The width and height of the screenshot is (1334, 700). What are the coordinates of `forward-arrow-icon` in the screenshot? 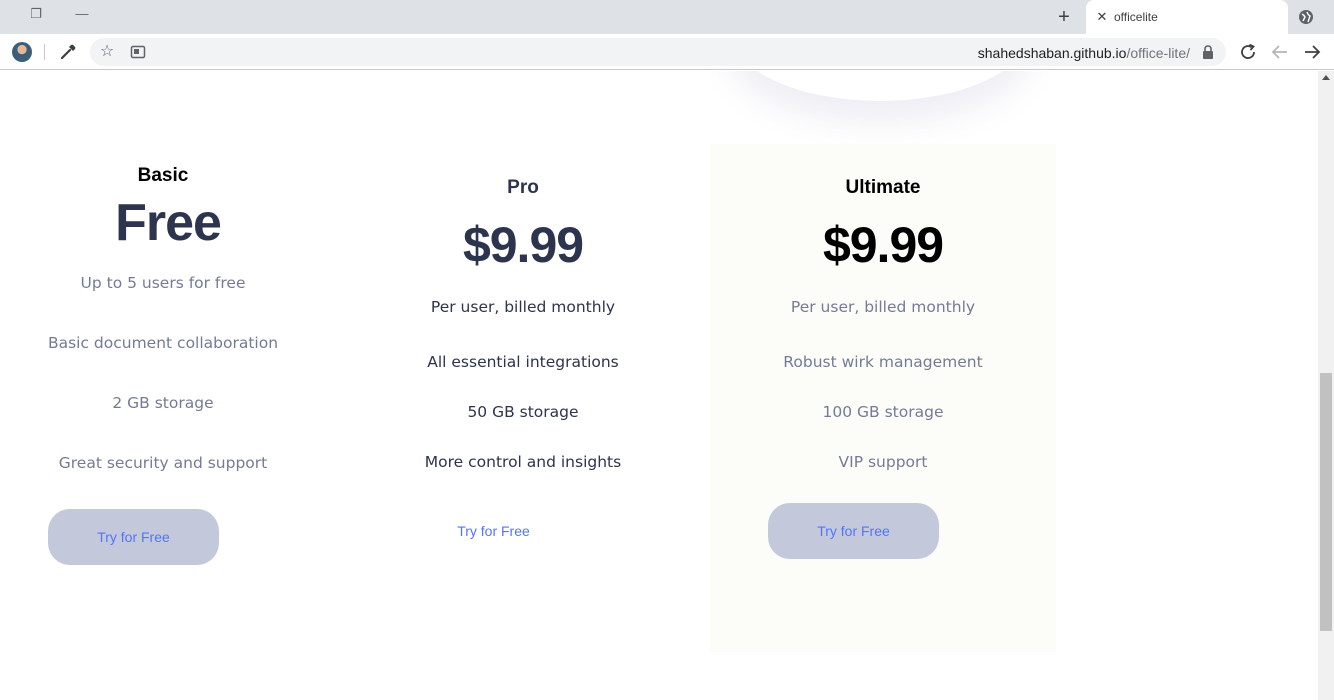 It's located at (1312, 52).